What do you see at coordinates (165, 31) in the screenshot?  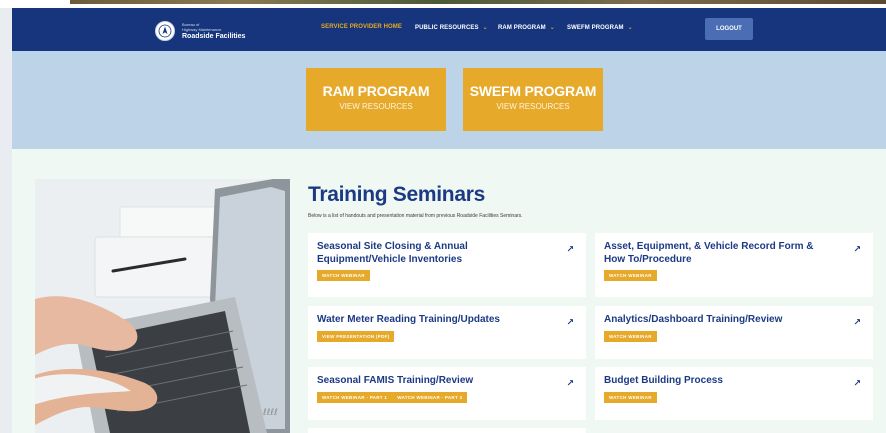 I see `logo-emblem-icon` at bounding box center [165, 31].